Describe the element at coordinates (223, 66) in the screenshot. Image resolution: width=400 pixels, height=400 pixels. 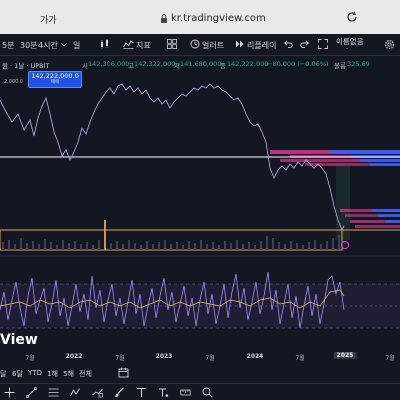
I see `close-label: 종` at that location.